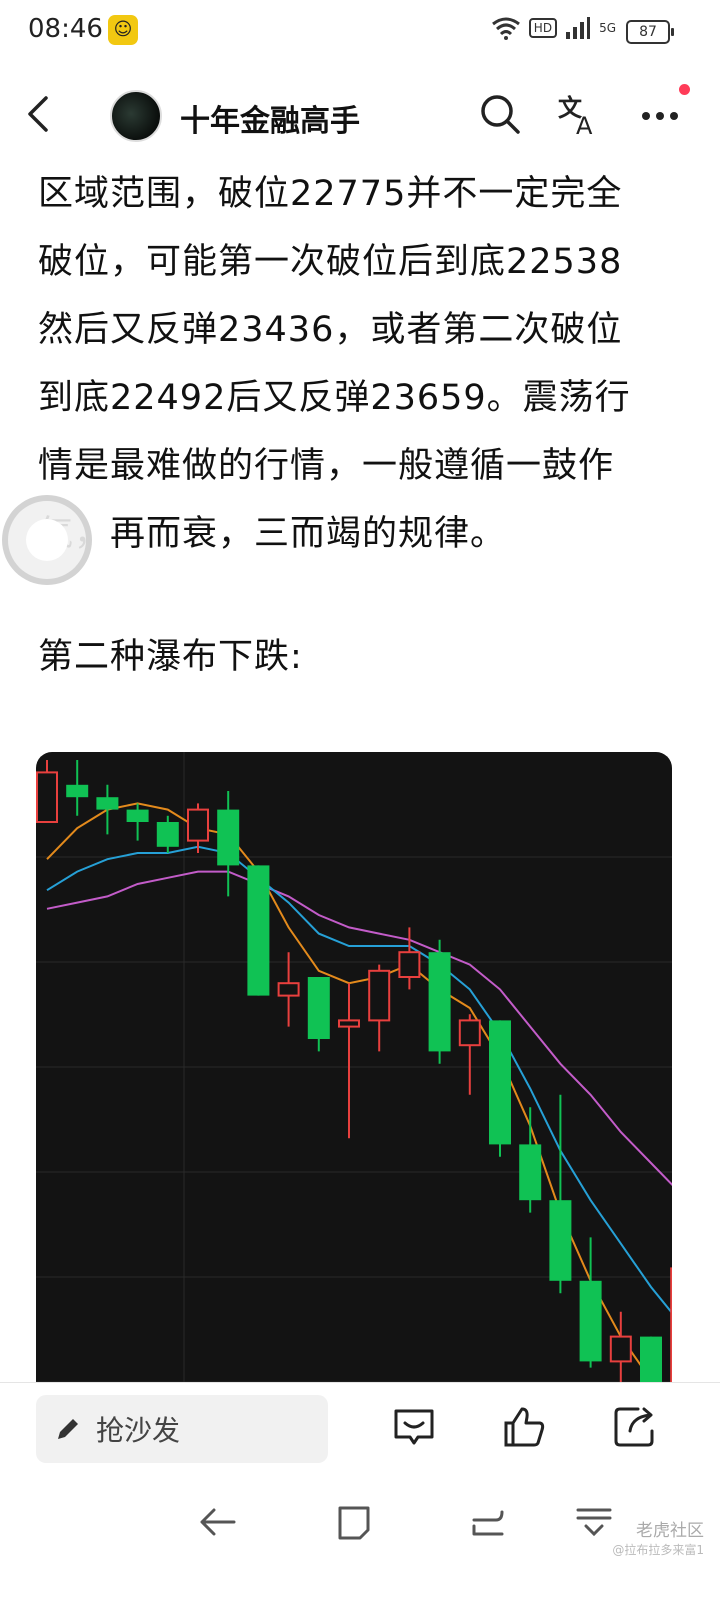  I want to click on status-time: 08:46, so click(65, 29).